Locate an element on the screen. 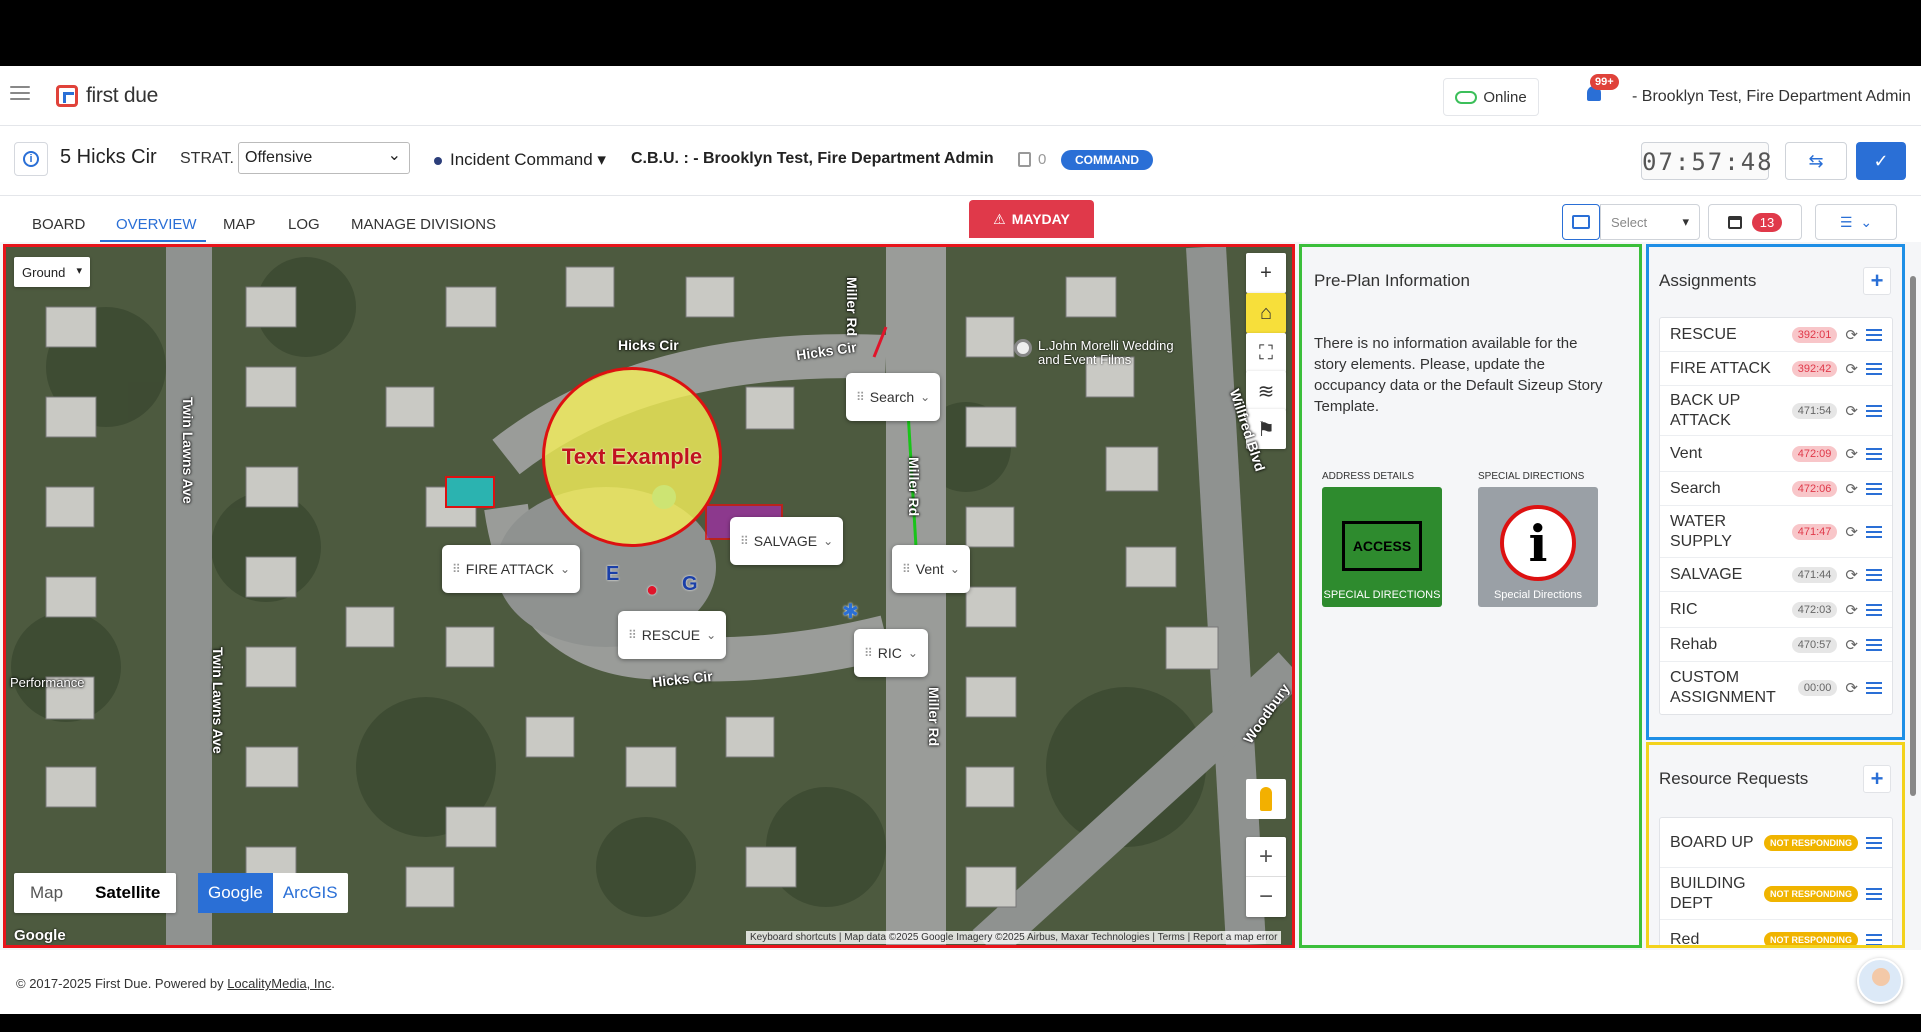 Image resolution: width=1921 pixels, height=1032 pixels. zoom-out-button: − is located at coordinates (1266, 897).